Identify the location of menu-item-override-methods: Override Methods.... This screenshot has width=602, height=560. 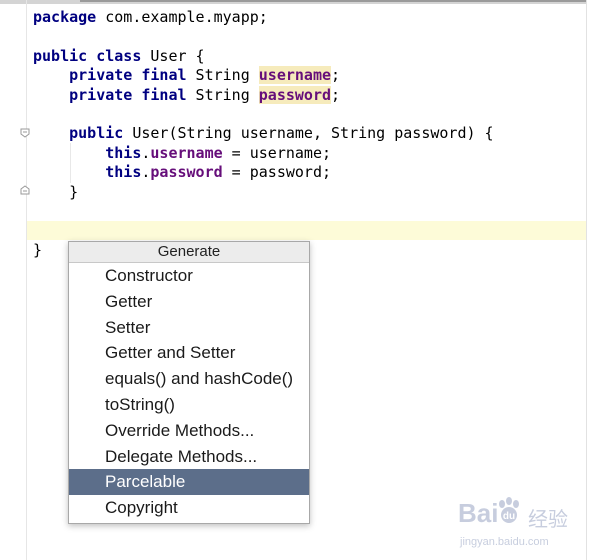
(189, 431).